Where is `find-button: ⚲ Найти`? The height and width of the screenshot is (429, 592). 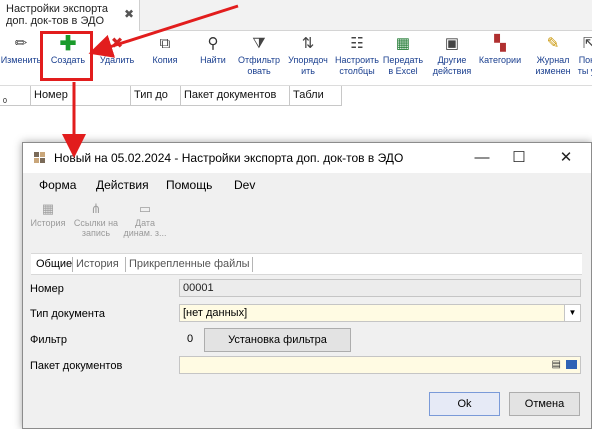
find-button: ⚲ Найти is located at coordinates (213, 57).